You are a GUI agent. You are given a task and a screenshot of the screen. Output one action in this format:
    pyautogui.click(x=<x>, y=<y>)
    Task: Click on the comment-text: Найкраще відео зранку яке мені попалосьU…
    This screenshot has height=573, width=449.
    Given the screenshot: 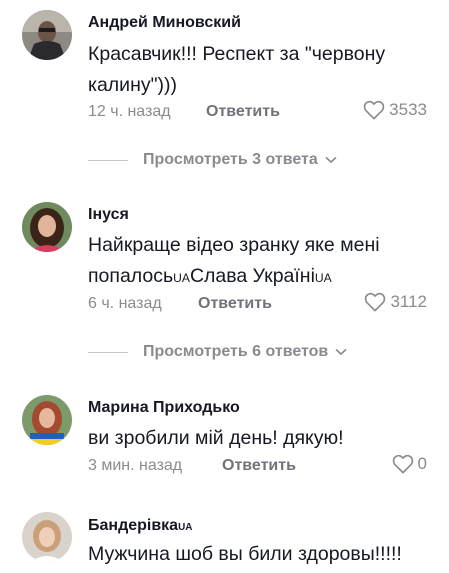 What is the action you would take?
    pyautogui.click(x=260, y=262)
    